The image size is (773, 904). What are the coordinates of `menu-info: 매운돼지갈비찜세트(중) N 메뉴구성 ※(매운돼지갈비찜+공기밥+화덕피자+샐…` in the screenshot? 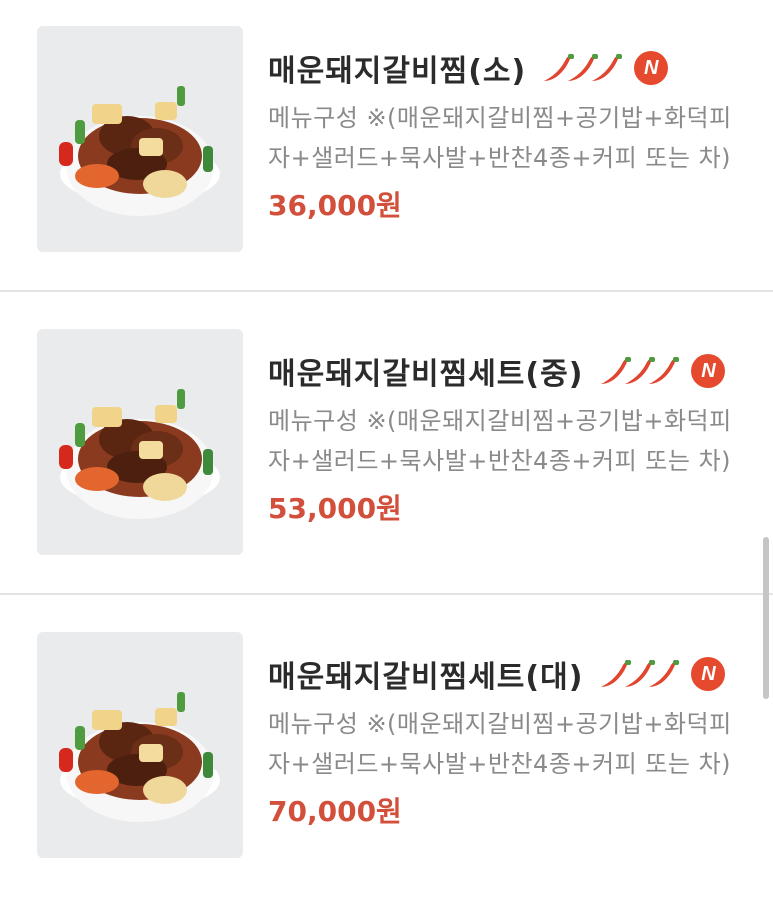 It's located at (505, 438).